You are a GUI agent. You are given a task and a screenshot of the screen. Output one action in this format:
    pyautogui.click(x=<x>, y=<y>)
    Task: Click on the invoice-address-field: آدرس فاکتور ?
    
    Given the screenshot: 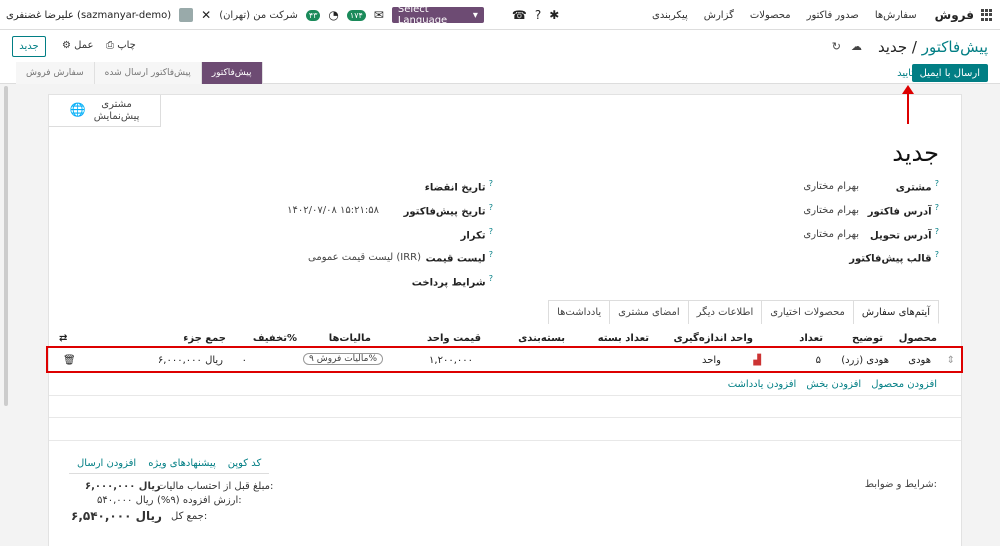 What is the action you would take?
    pyautogui.click(x=903, y=210)
    